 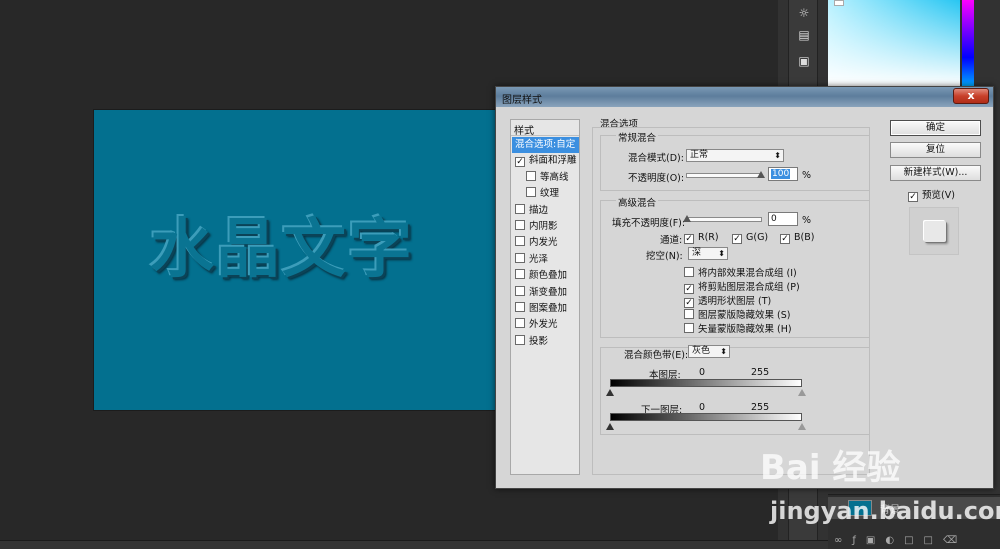 I want to click on blend-if-select: 灰色, so click(x=709, y=351).